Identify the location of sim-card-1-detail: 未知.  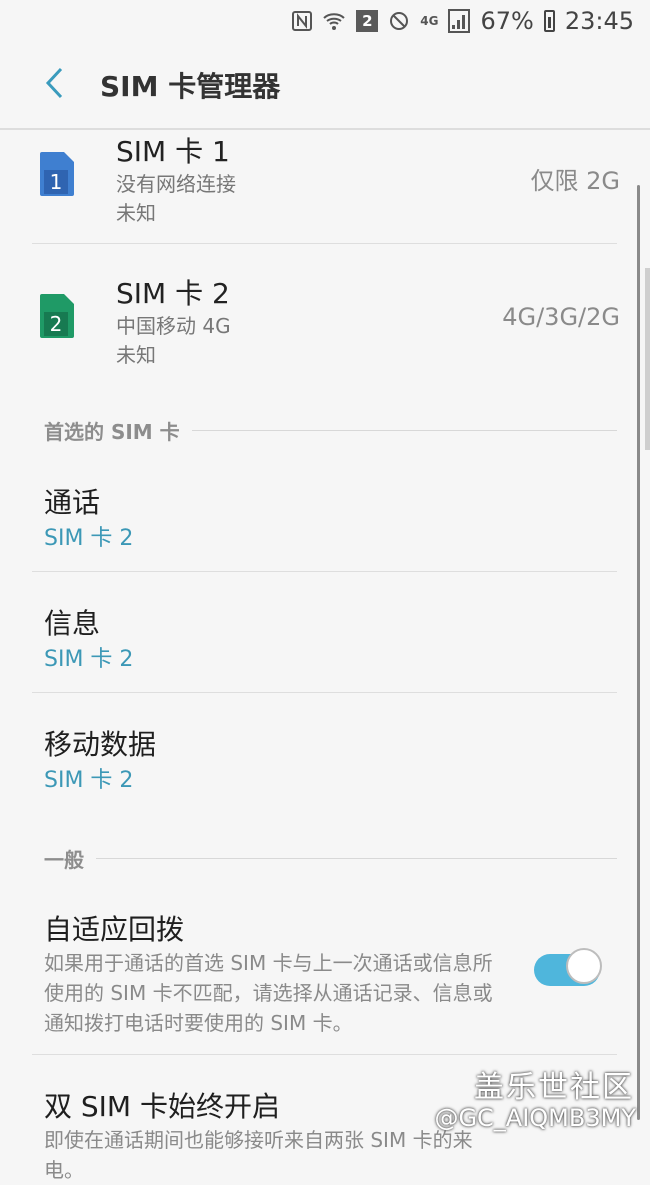
(136, 213).